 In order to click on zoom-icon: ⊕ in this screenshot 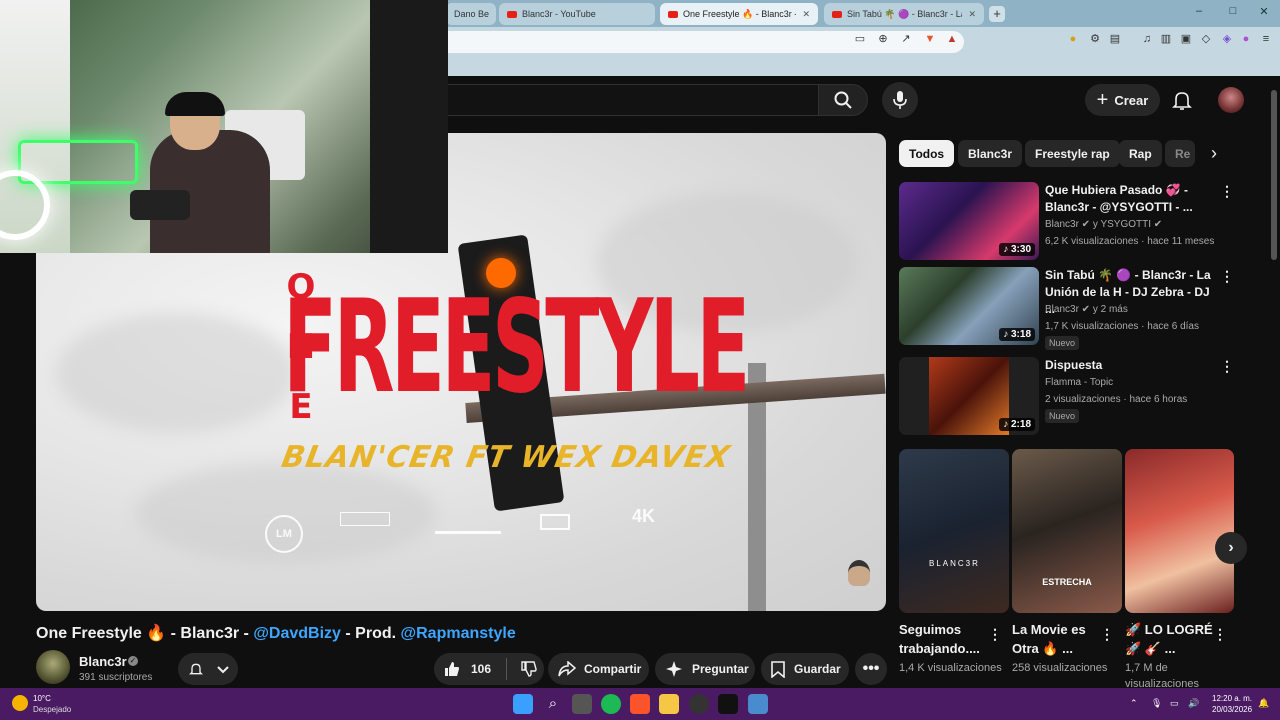, I will do `click(883, 39)`.